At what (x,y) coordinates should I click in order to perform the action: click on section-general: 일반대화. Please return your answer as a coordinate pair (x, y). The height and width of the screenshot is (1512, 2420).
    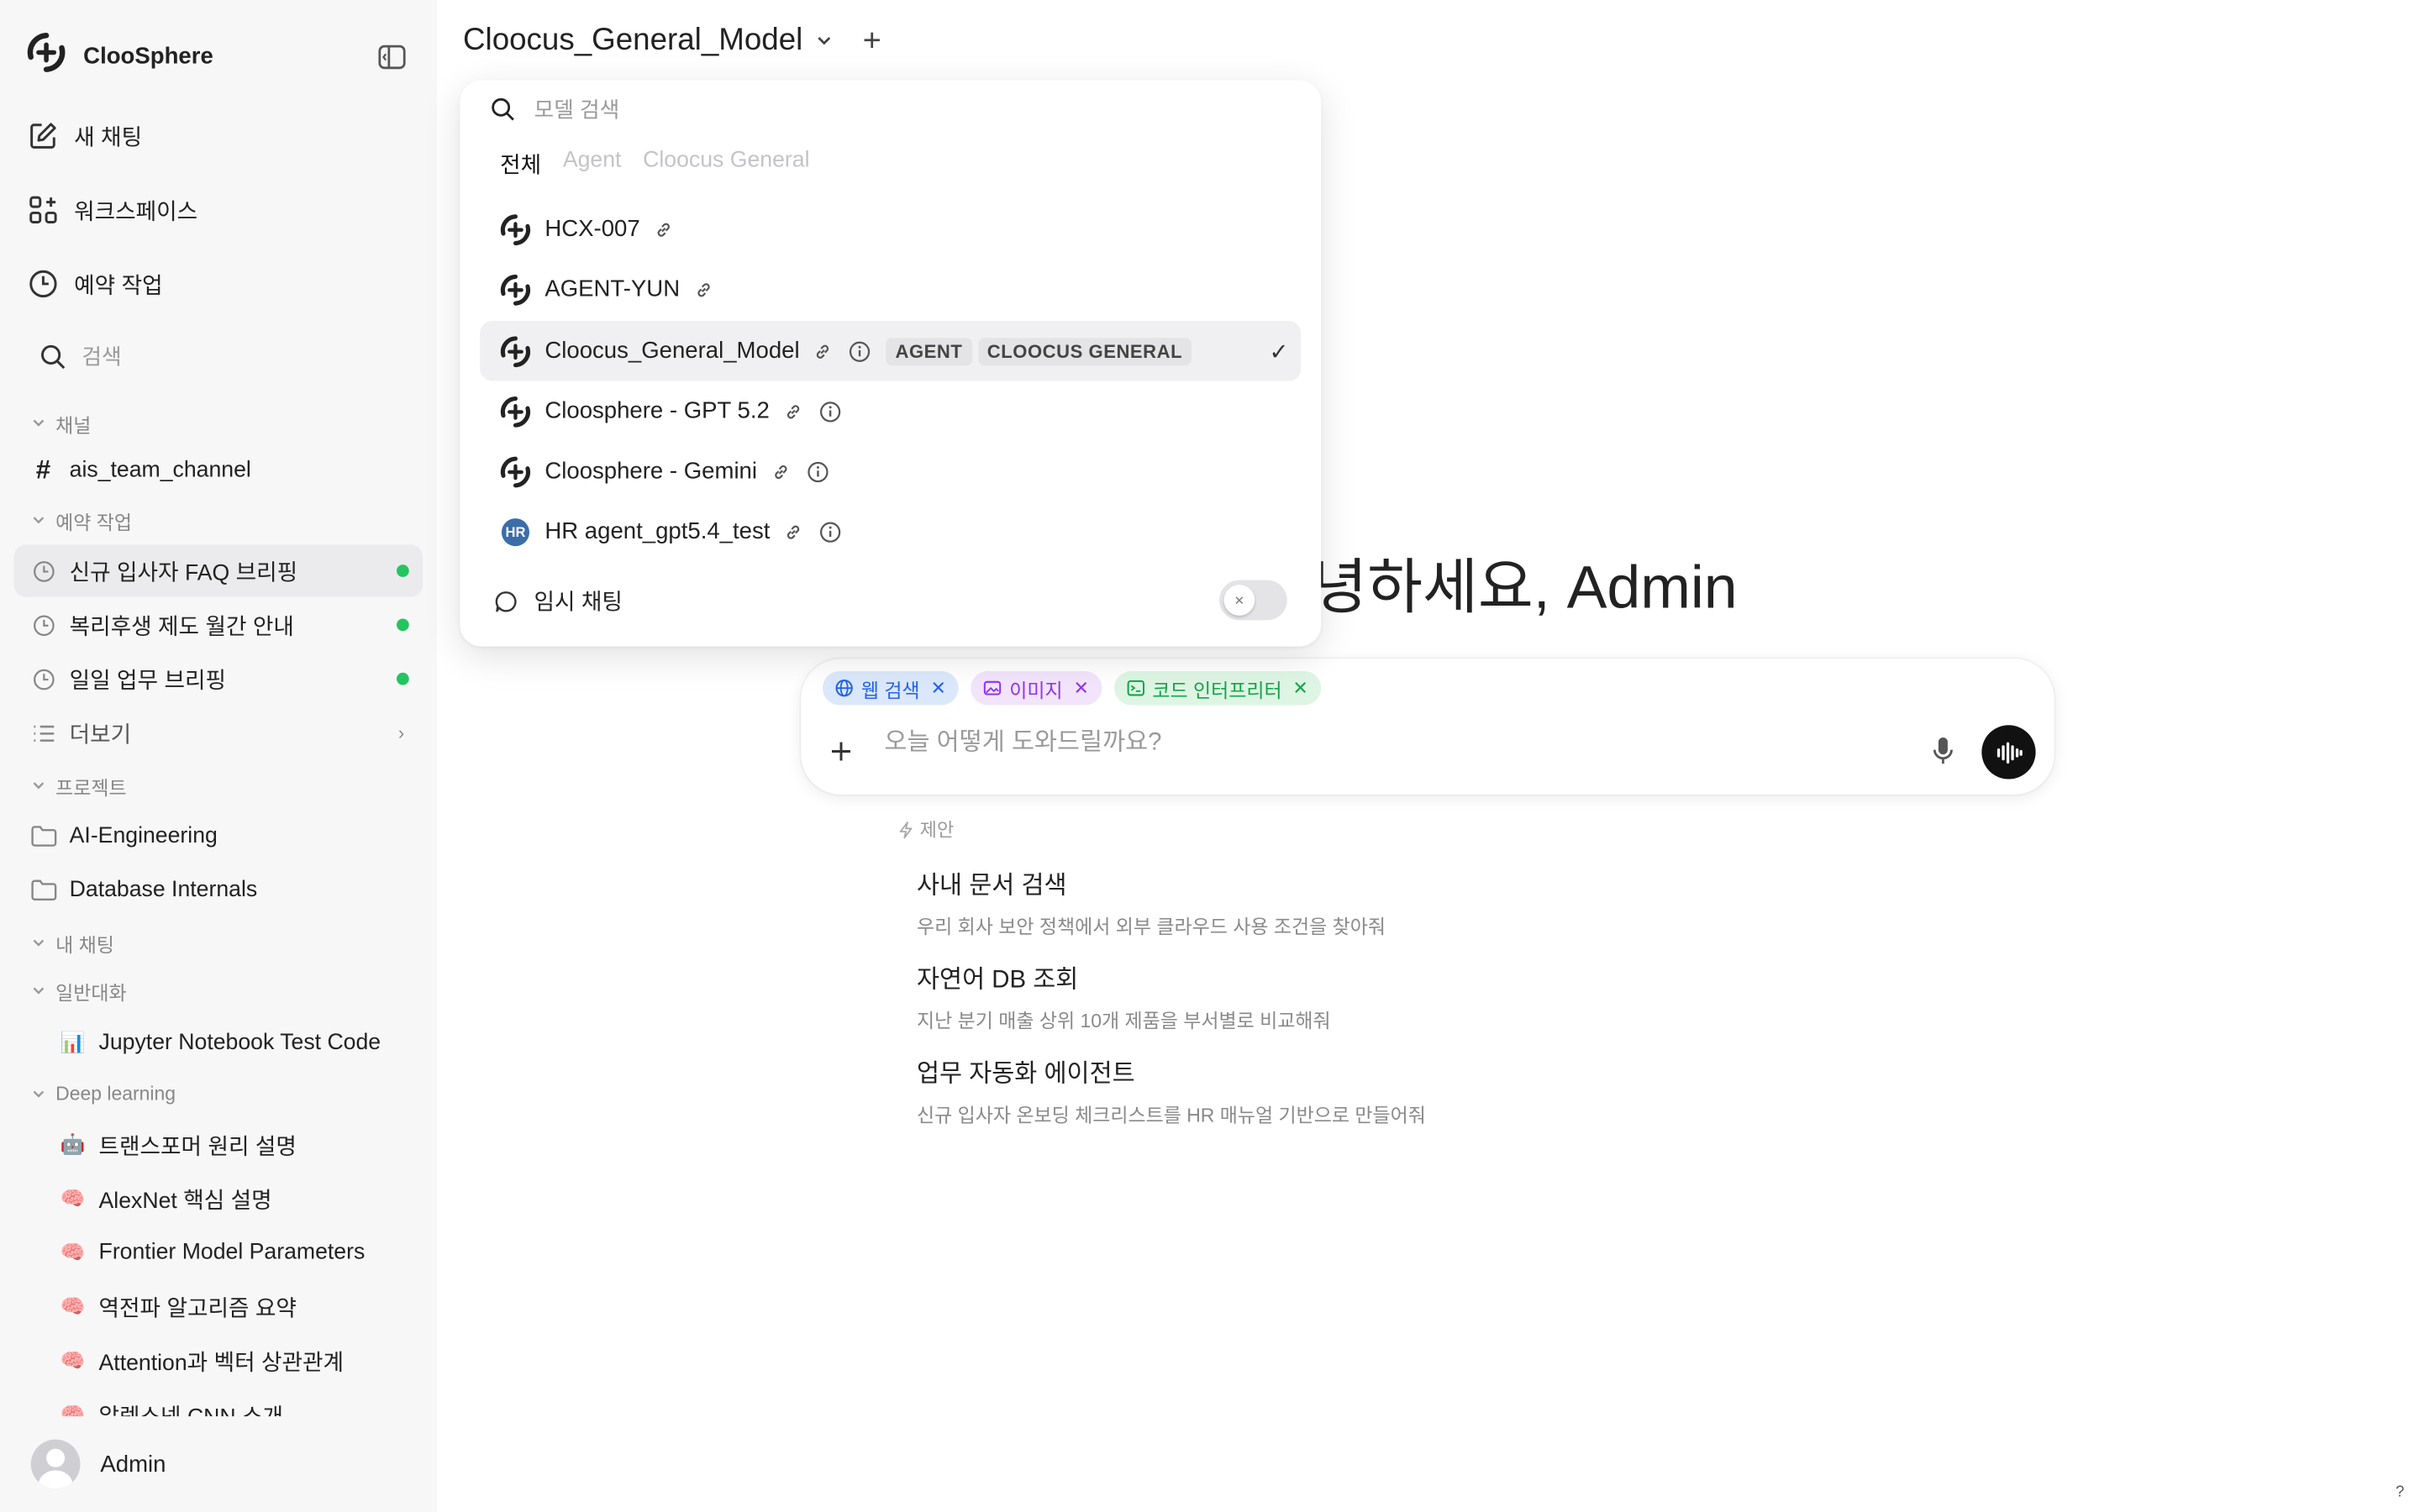
    Looking at the image, I should click on (79, 991).